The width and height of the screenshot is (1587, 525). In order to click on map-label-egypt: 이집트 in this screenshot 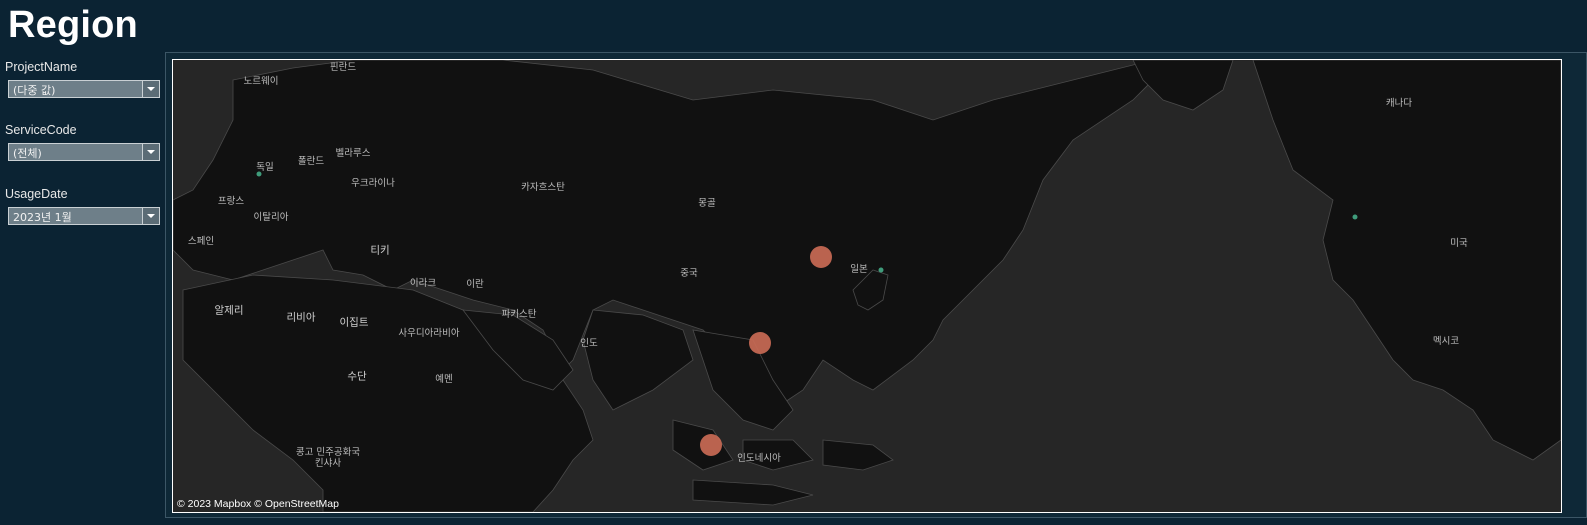, I will do `click(354, 322)`.